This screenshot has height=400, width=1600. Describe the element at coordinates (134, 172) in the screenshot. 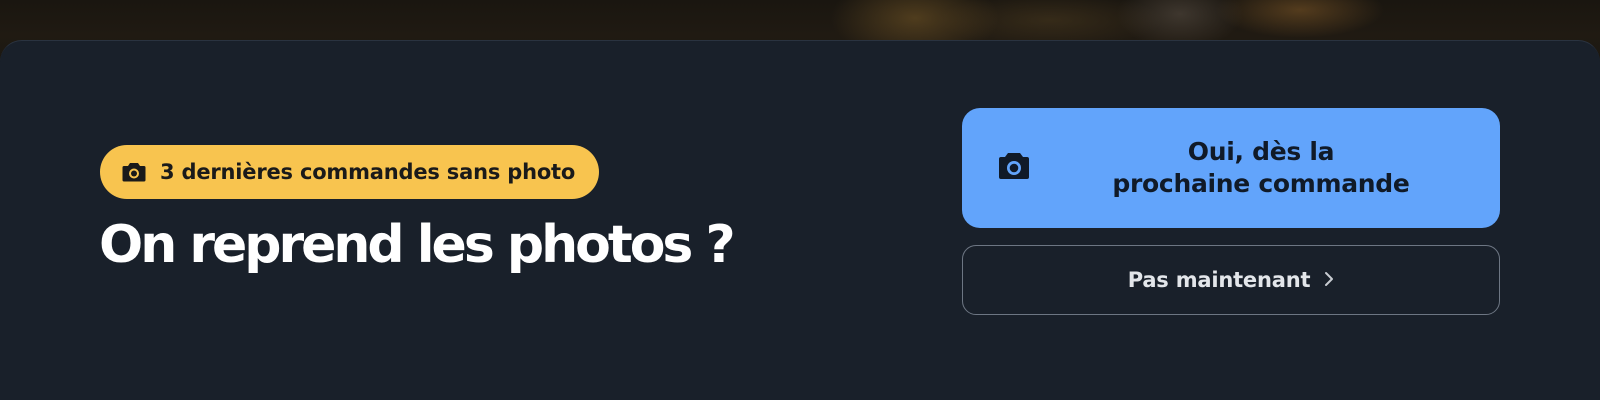

I see `camera-icon` at that location.